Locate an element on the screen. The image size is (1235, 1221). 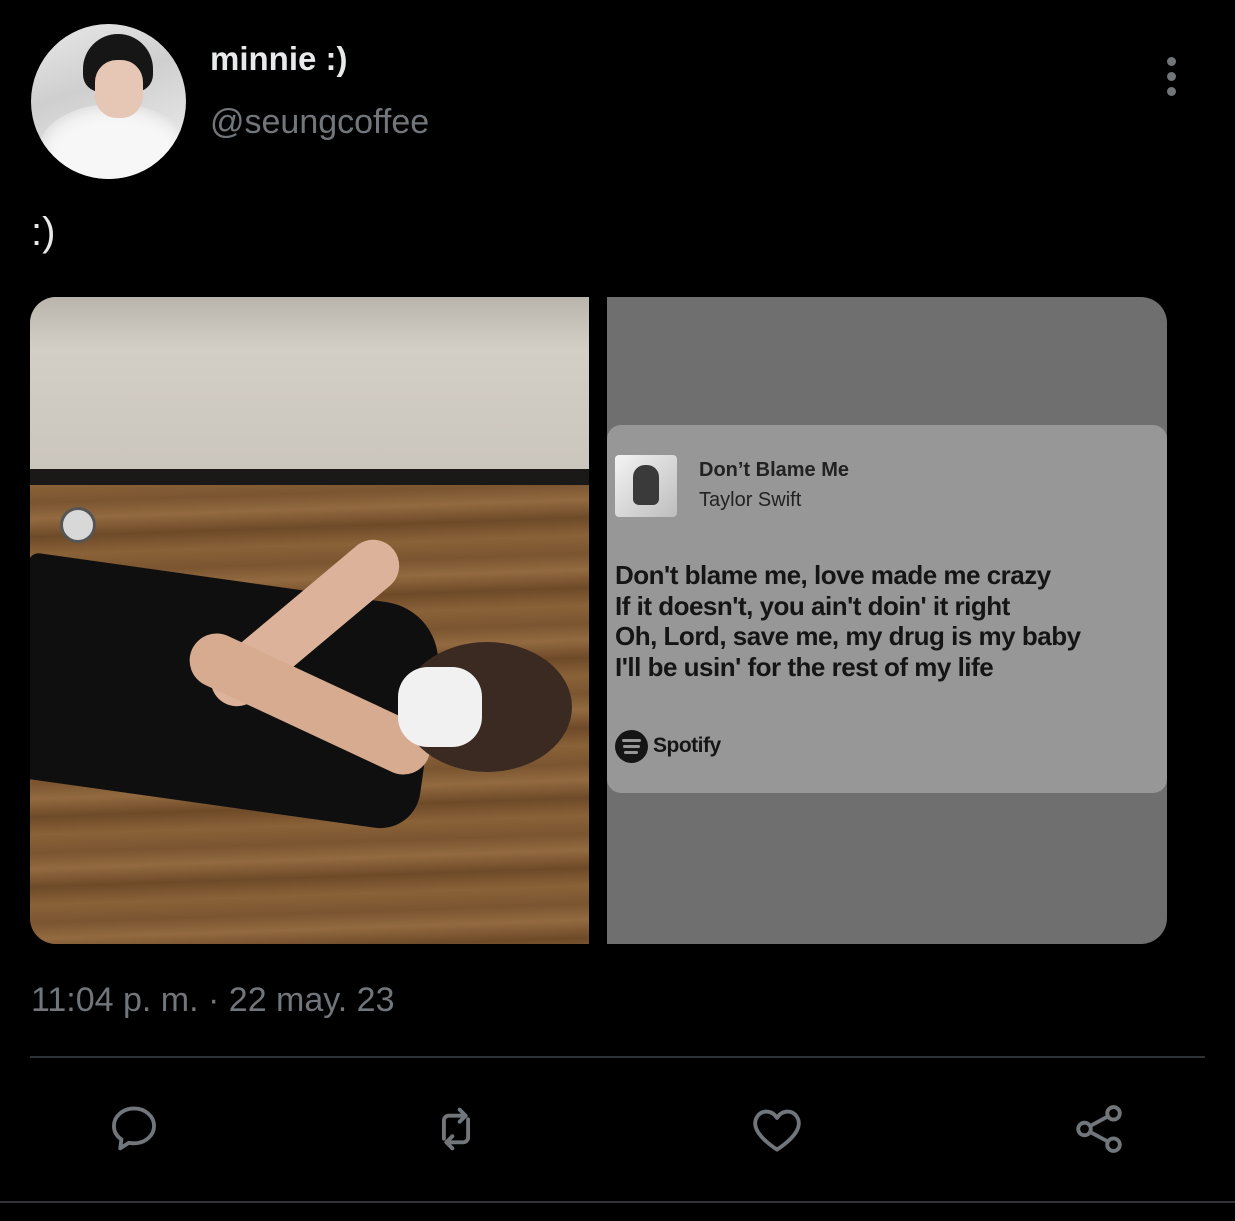
share-button is located at coordinates (1099, 1129).